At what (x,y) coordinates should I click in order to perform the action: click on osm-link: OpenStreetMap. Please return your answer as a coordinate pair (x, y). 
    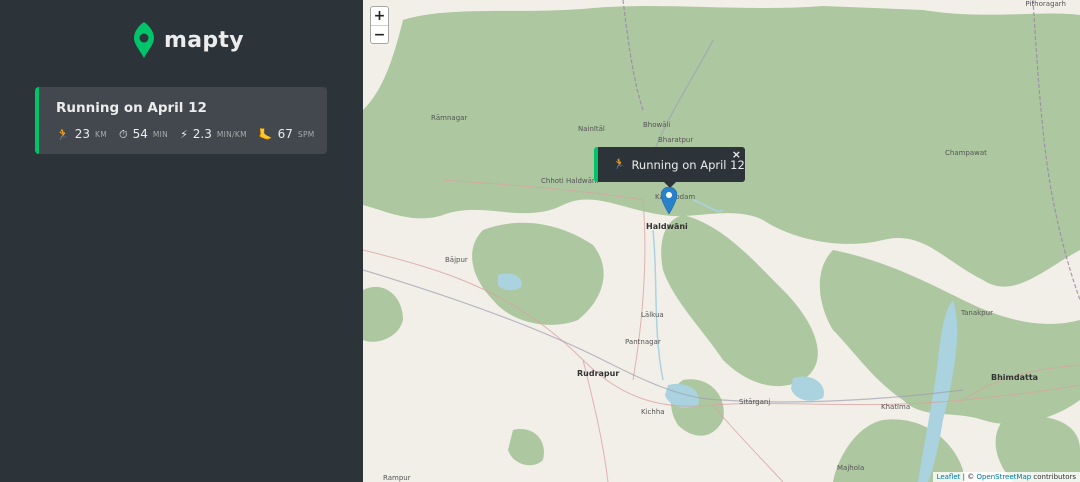
    Looking at the image, I should click on (1003, 477).